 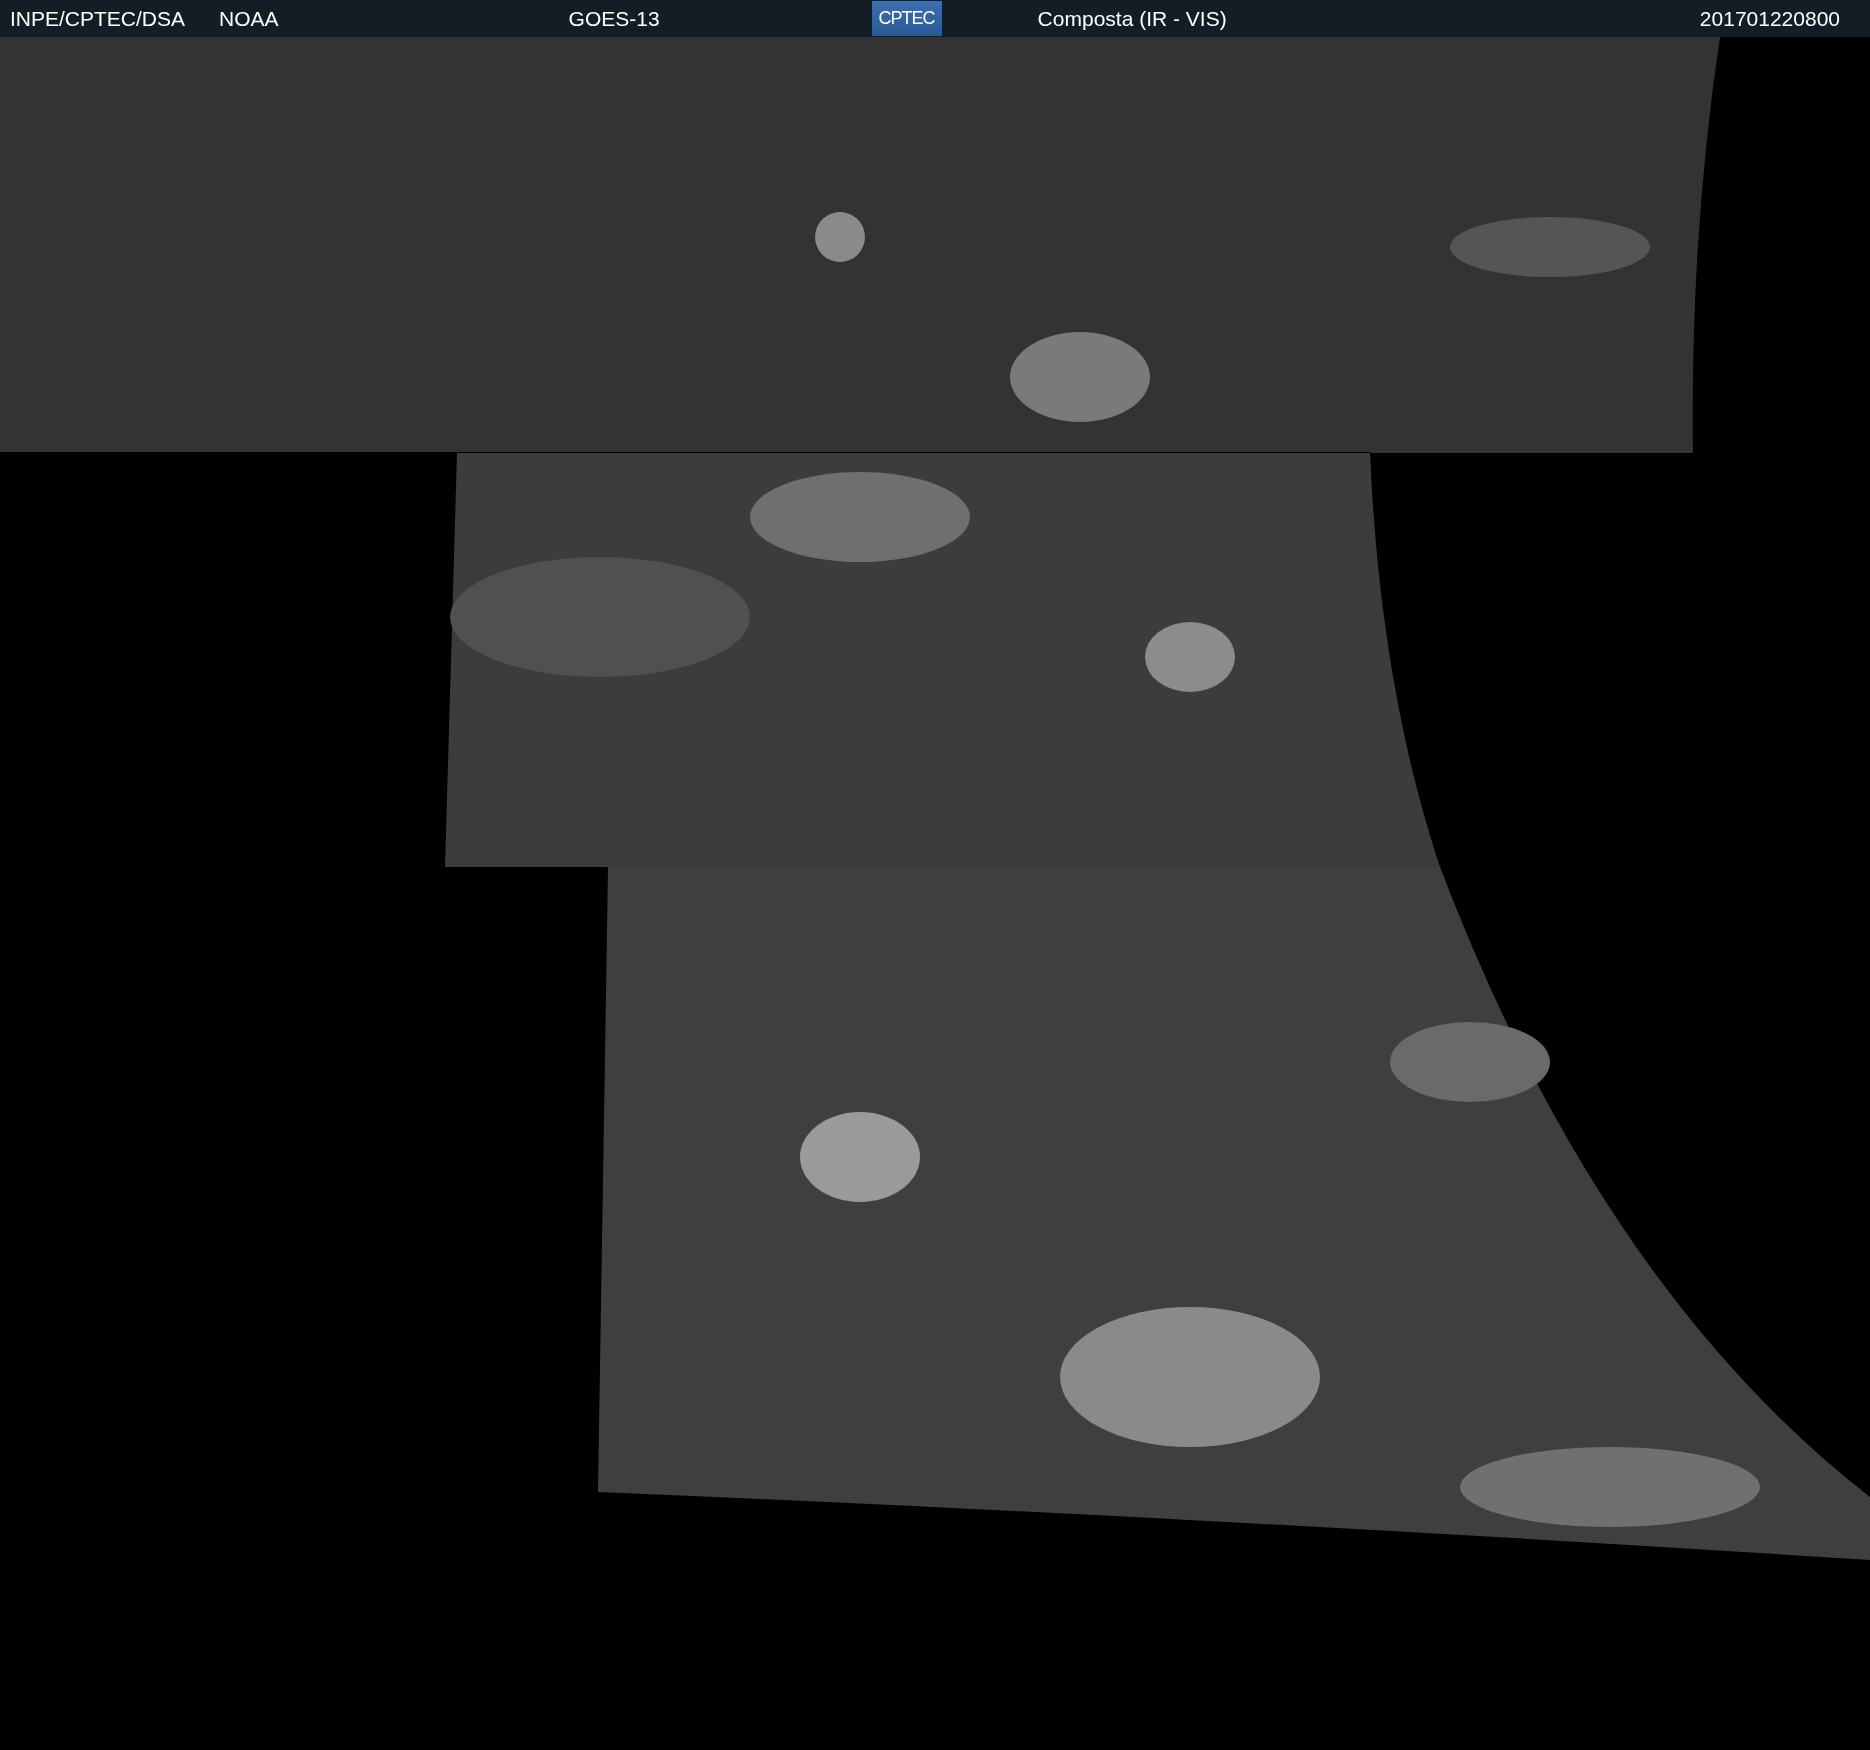 I want to click on header-label: GOES-13, so click(x=614, y=18).